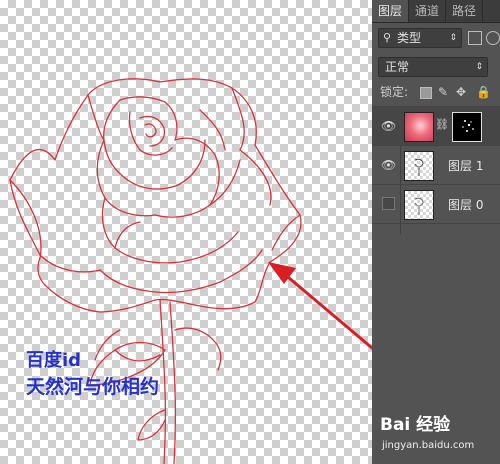  Describe the element at coordinates (466, 166) in the screenshot. I see `layer-name: 图层 1` at that location.